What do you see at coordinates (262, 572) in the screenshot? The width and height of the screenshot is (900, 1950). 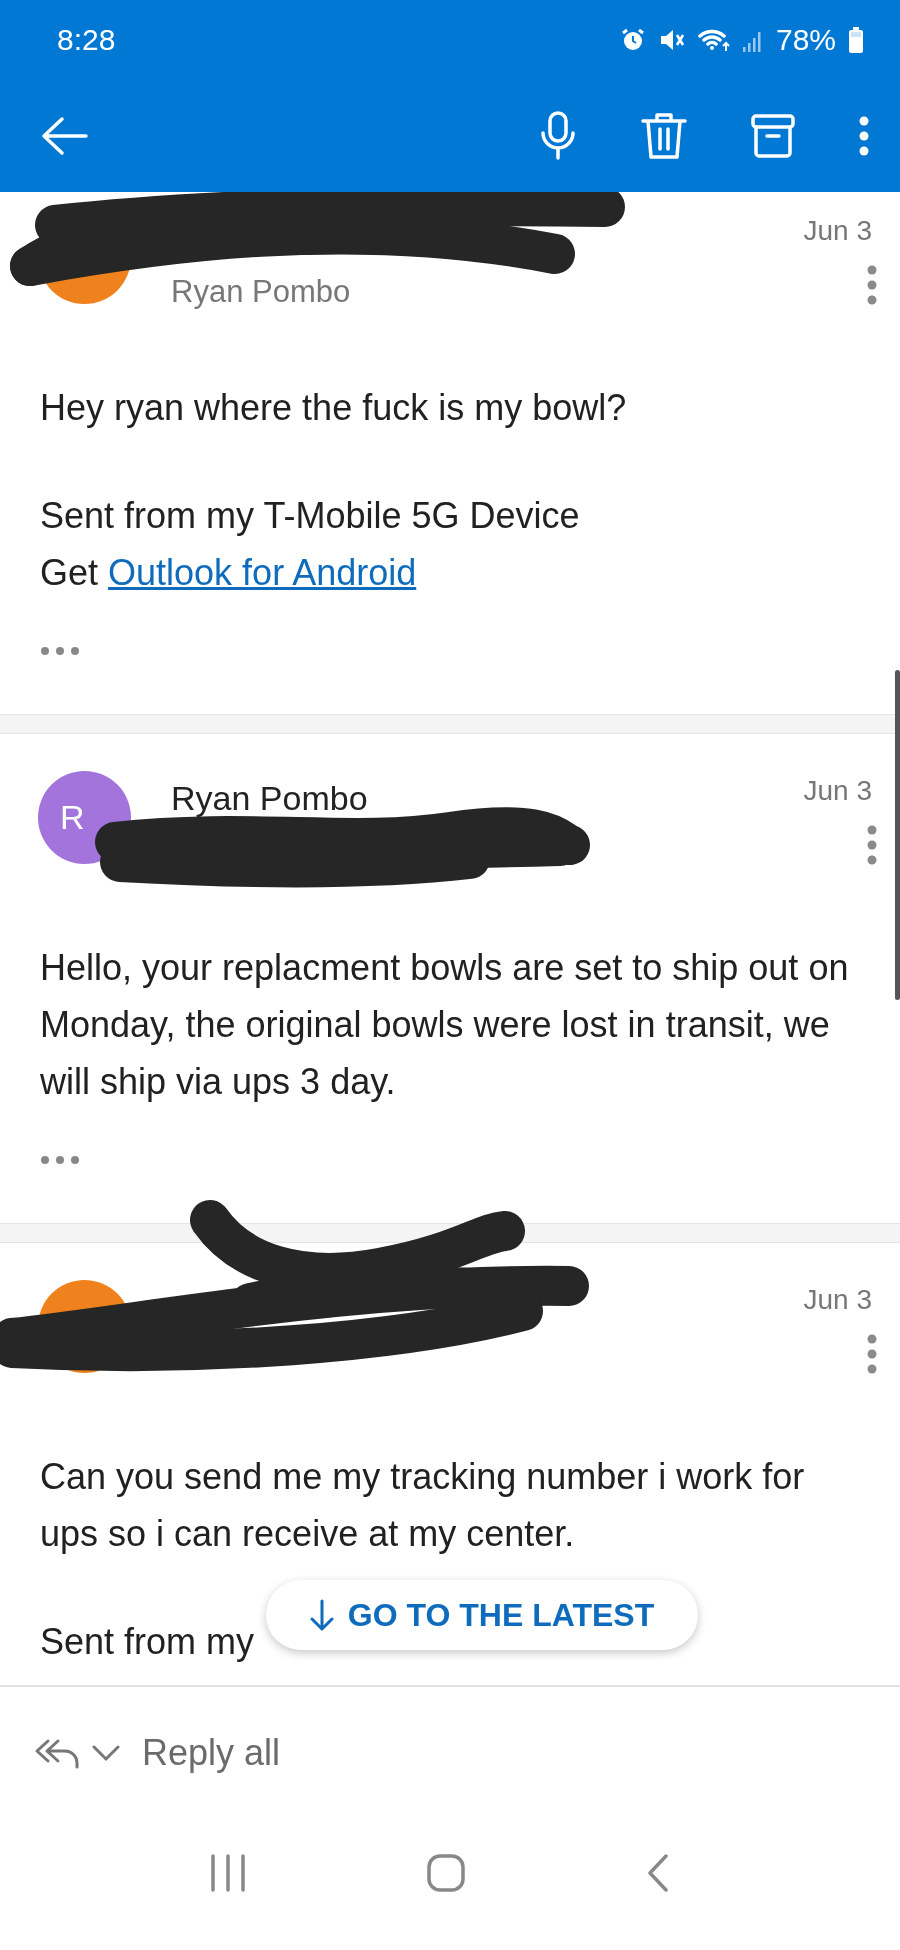 I see `outlook-link: Outlook for Android` at bounding box center [262, 572].